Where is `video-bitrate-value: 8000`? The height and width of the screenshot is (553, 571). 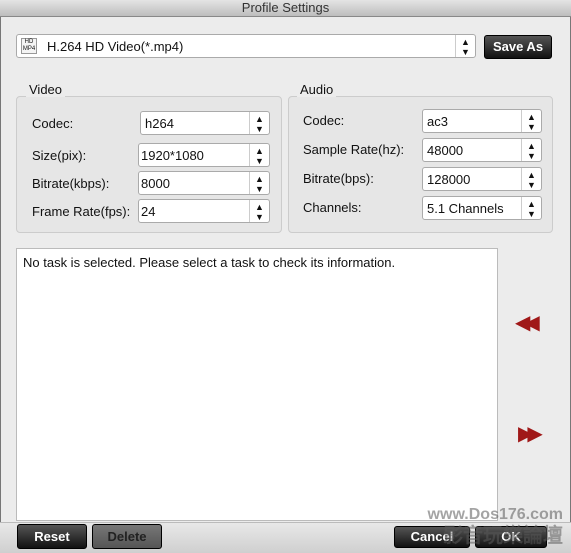 video-bitrate-value: 8000 is located at coordinates (155, 183).